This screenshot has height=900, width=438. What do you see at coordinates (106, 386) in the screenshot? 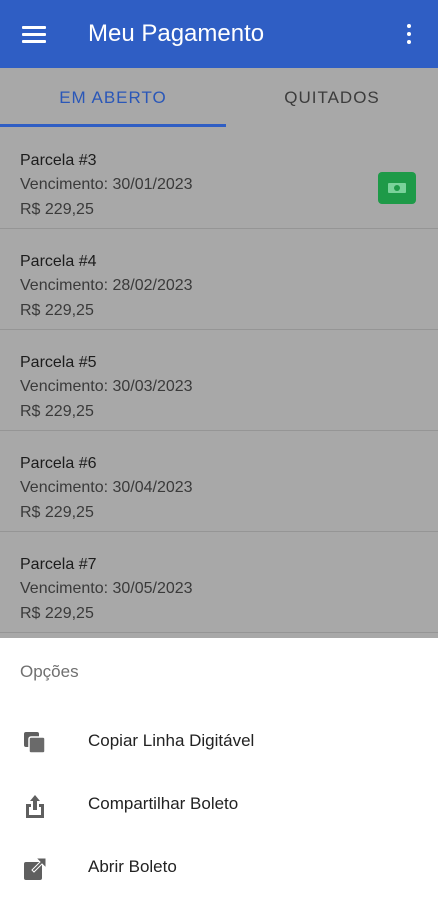
I see `installment-due-date: Vencimento: 30/03/2023` at bounding box center [106, 386].